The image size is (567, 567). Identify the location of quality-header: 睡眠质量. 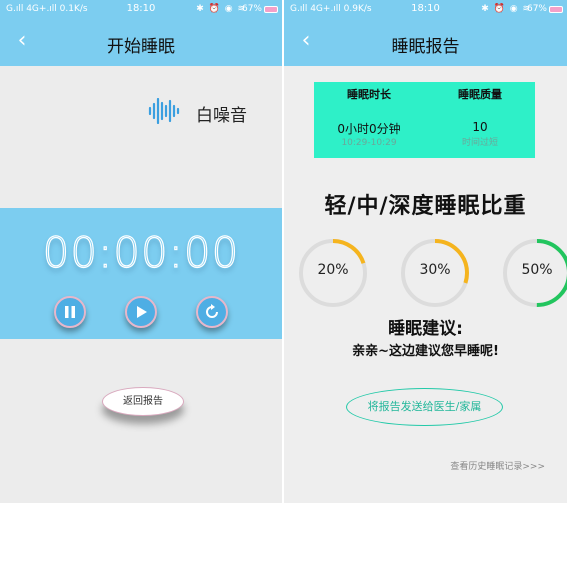
(480, 94).